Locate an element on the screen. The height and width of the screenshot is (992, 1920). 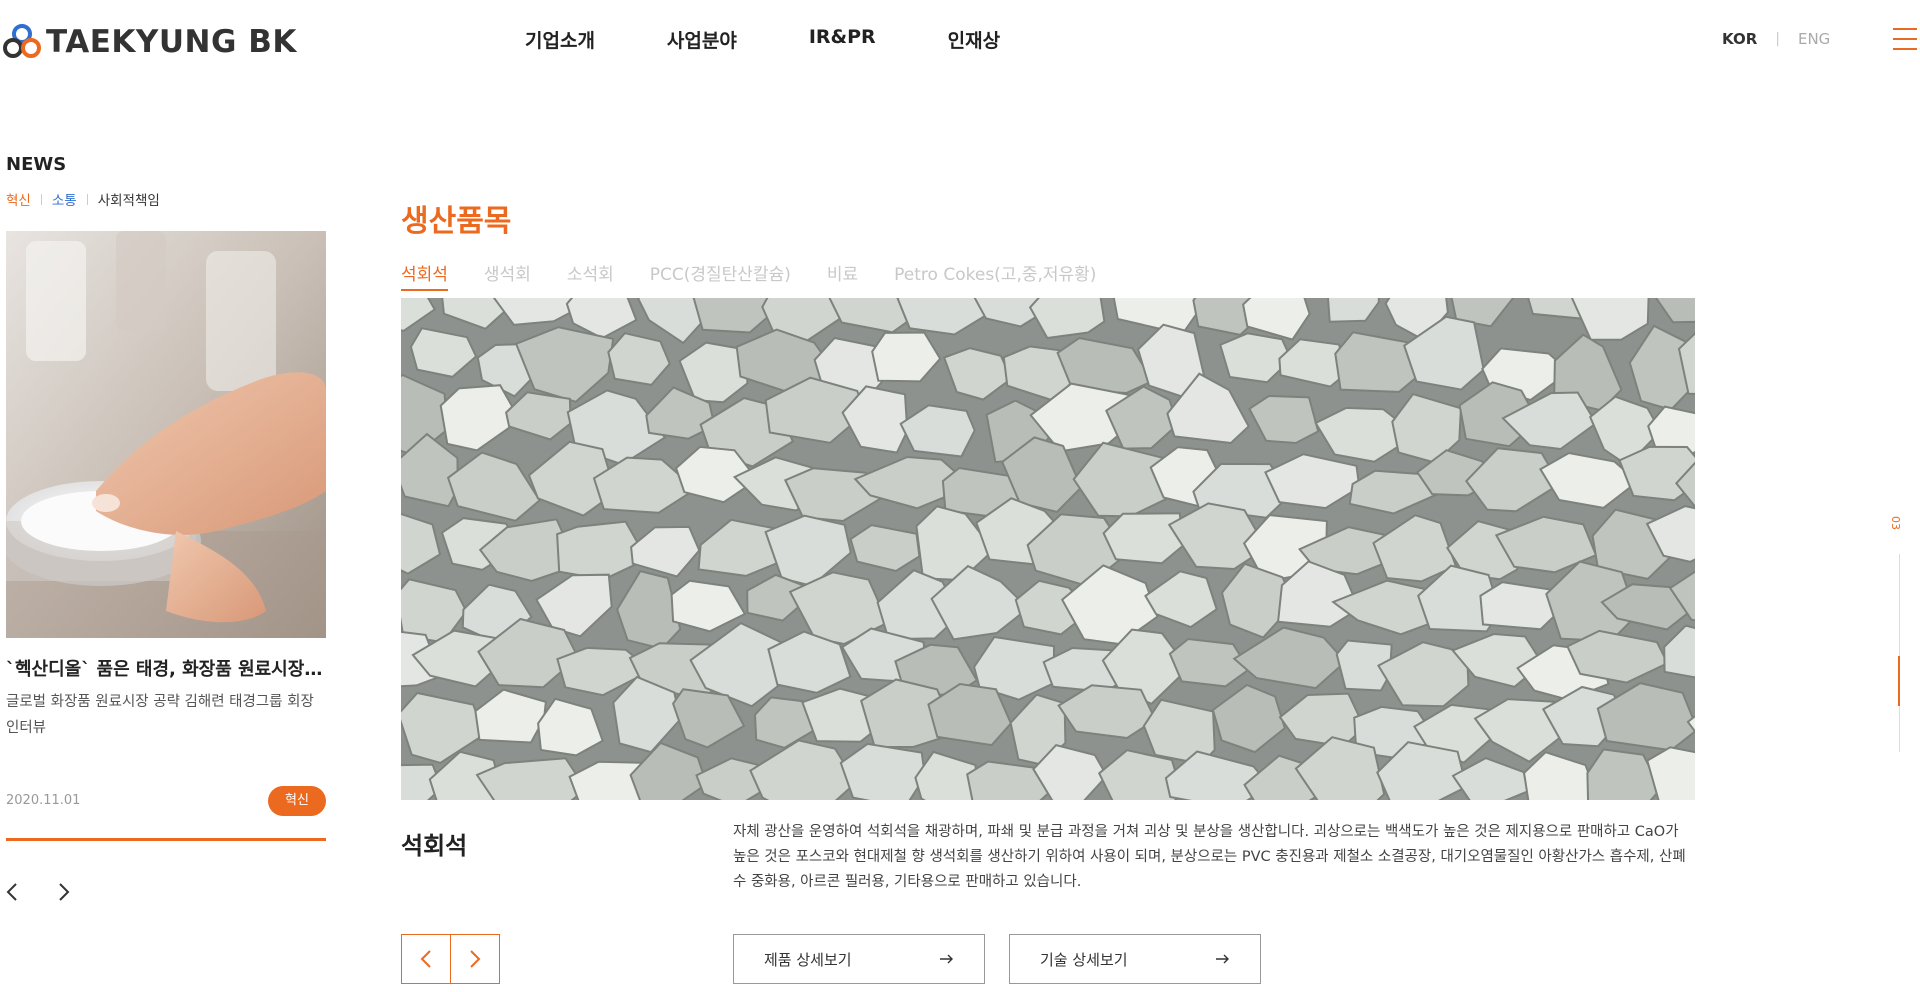
main-nav: 기업소개 사업분야 IR&PR 인재상 is located at coordinates (798, 39).